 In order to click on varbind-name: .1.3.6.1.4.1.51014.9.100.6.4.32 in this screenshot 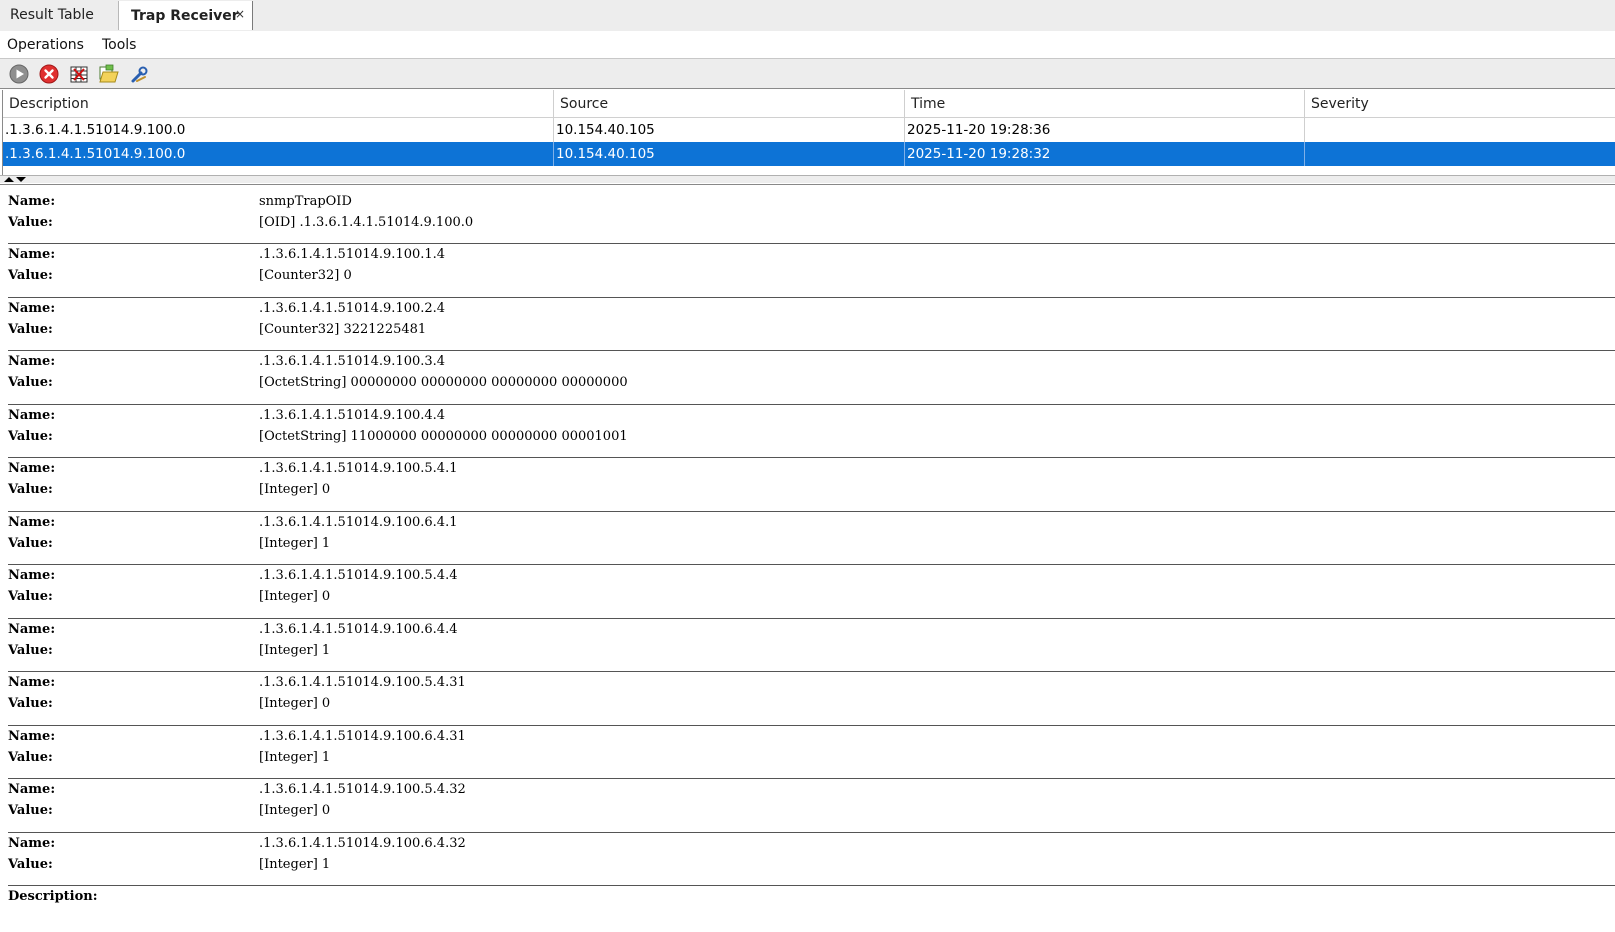, I will do `click(362, 843)`.